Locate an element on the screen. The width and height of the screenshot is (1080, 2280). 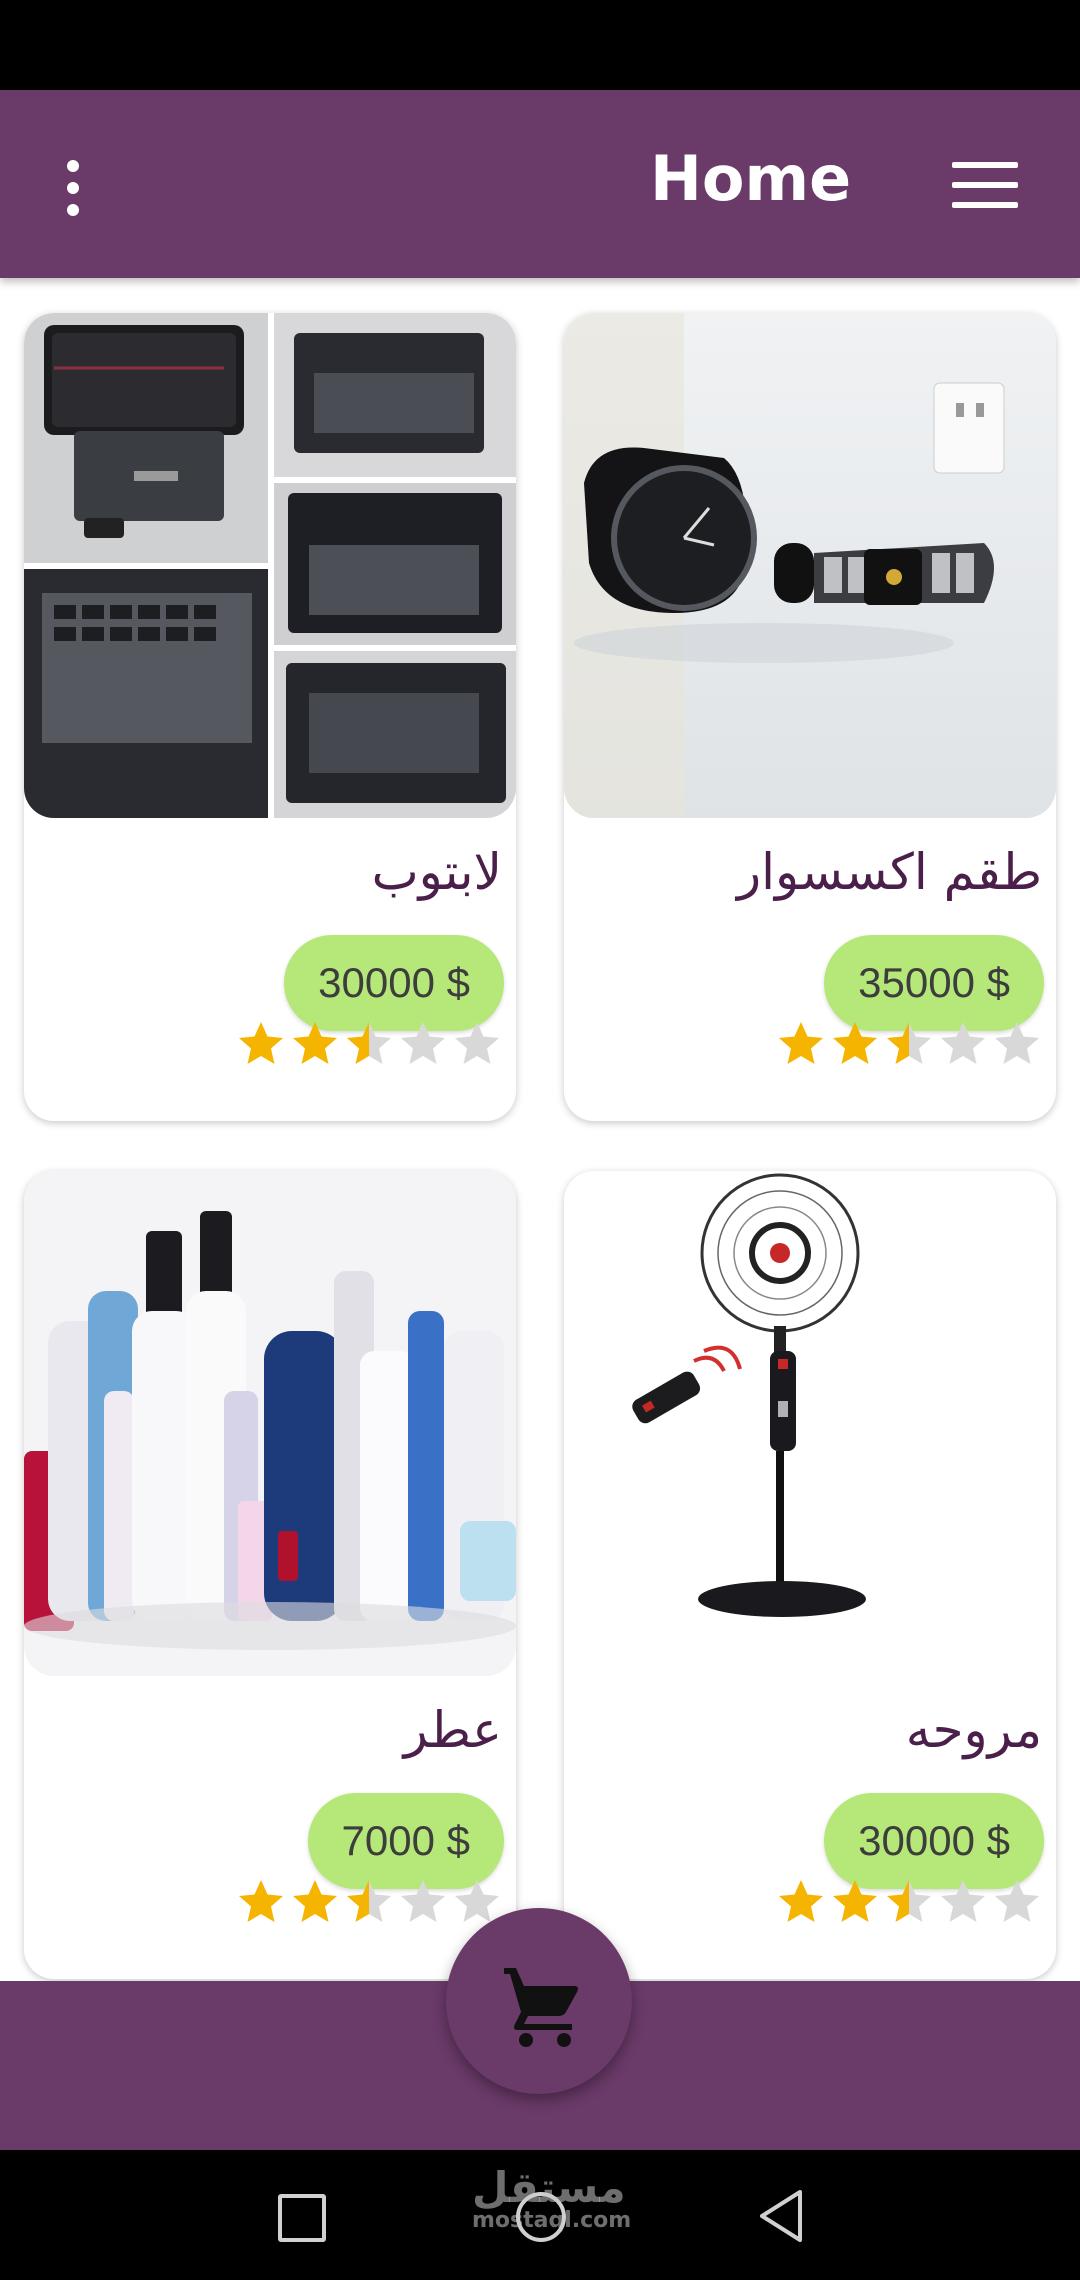
status-bar is located at coordinates (540, 45).